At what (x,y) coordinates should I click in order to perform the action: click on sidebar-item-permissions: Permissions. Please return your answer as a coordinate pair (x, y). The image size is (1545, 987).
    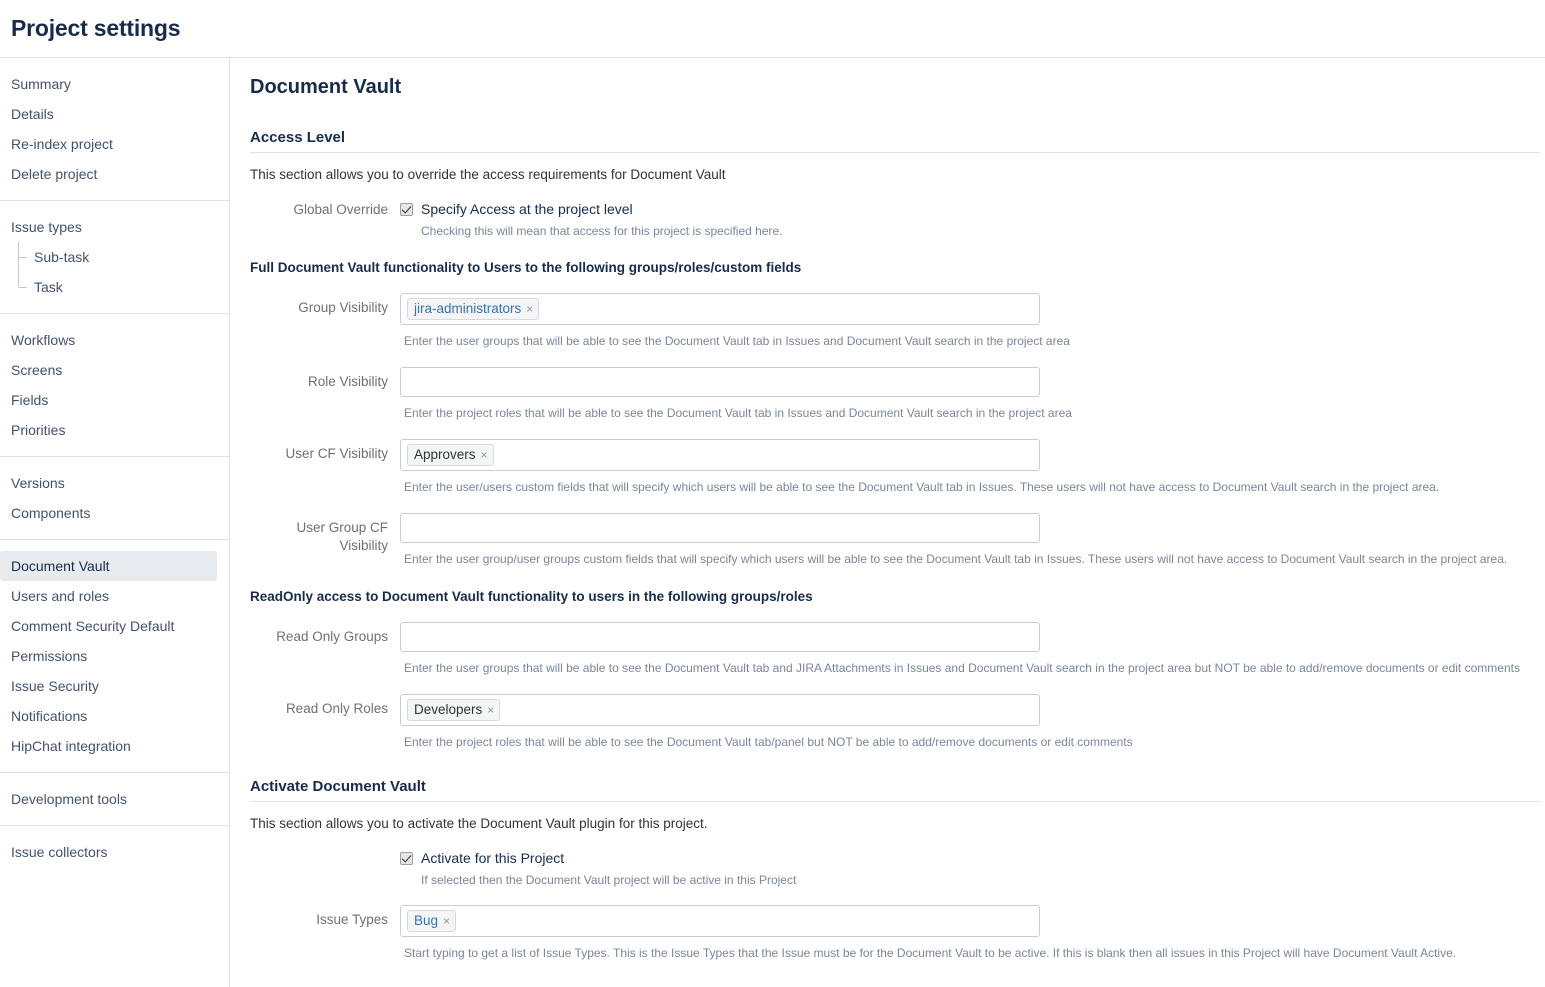
    Looking at the image, I should click on (114, 656).